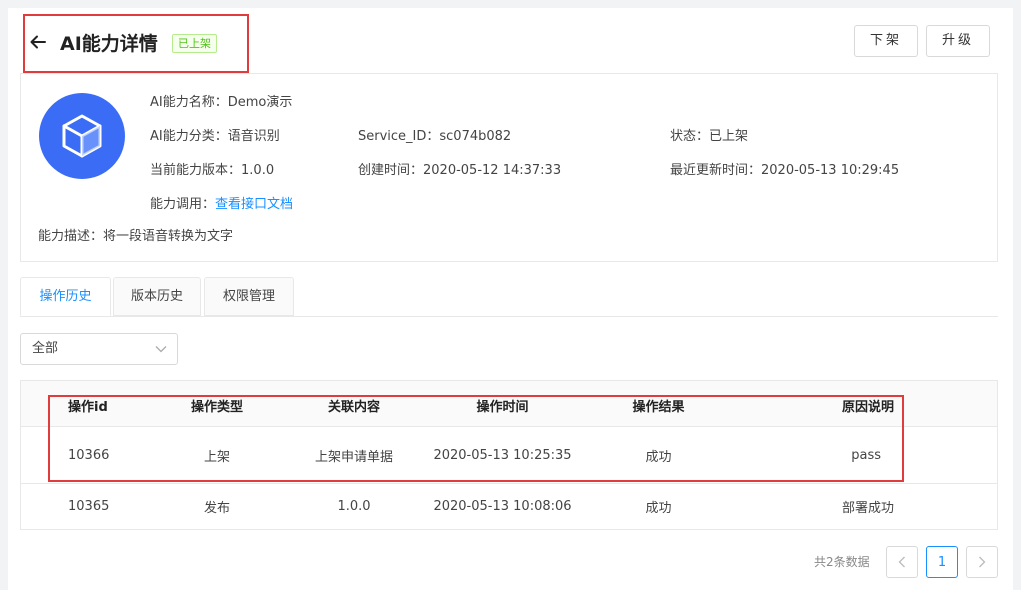 This screenshot has width=1021, height=590. I want to click on arrow-left-icon, so click(38, 42).